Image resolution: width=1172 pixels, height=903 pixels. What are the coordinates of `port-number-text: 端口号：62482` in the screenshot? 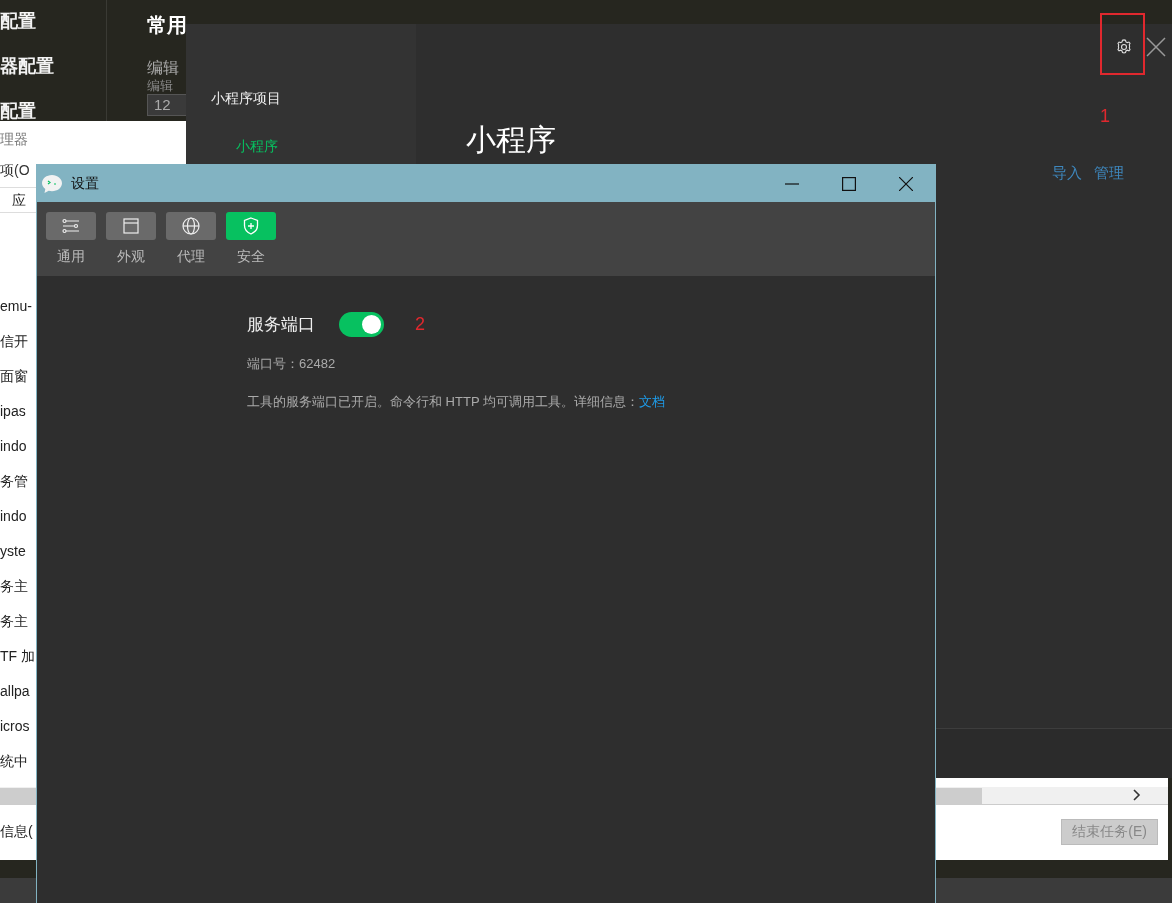 It's located at (291, 364).